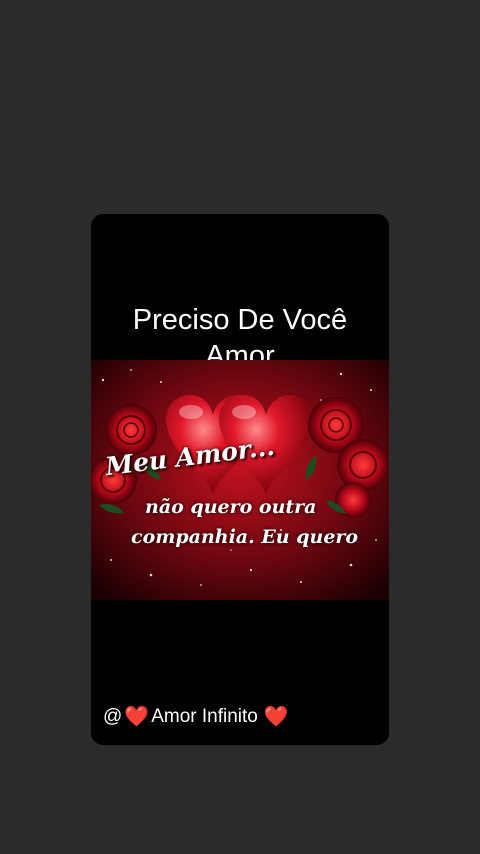  I want to click on handle-name: Amor Infinito, so click(204, 716).